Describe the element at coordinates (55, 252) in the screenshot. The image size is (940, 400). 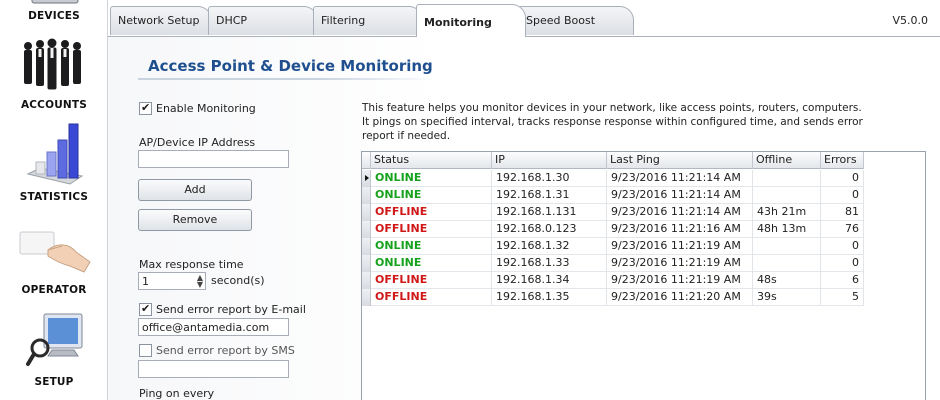
I see `operator-icon` at that location.